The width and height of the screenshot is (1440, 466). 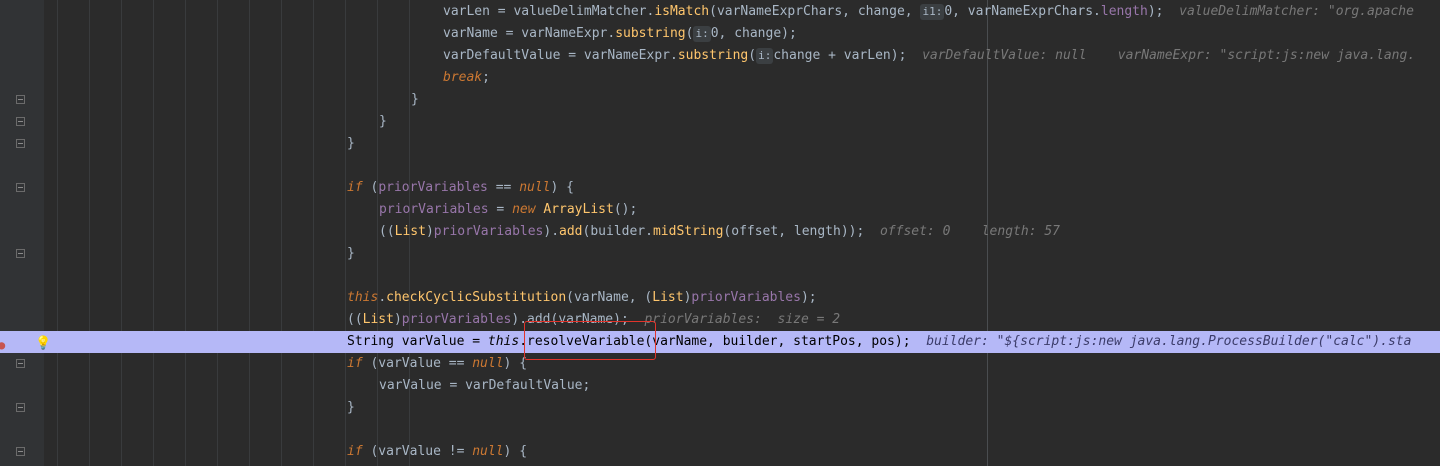 What do you see at coordinates (486, 77) in the screenshot?
I see `code-text: ;` at bounding box center [486, 77].